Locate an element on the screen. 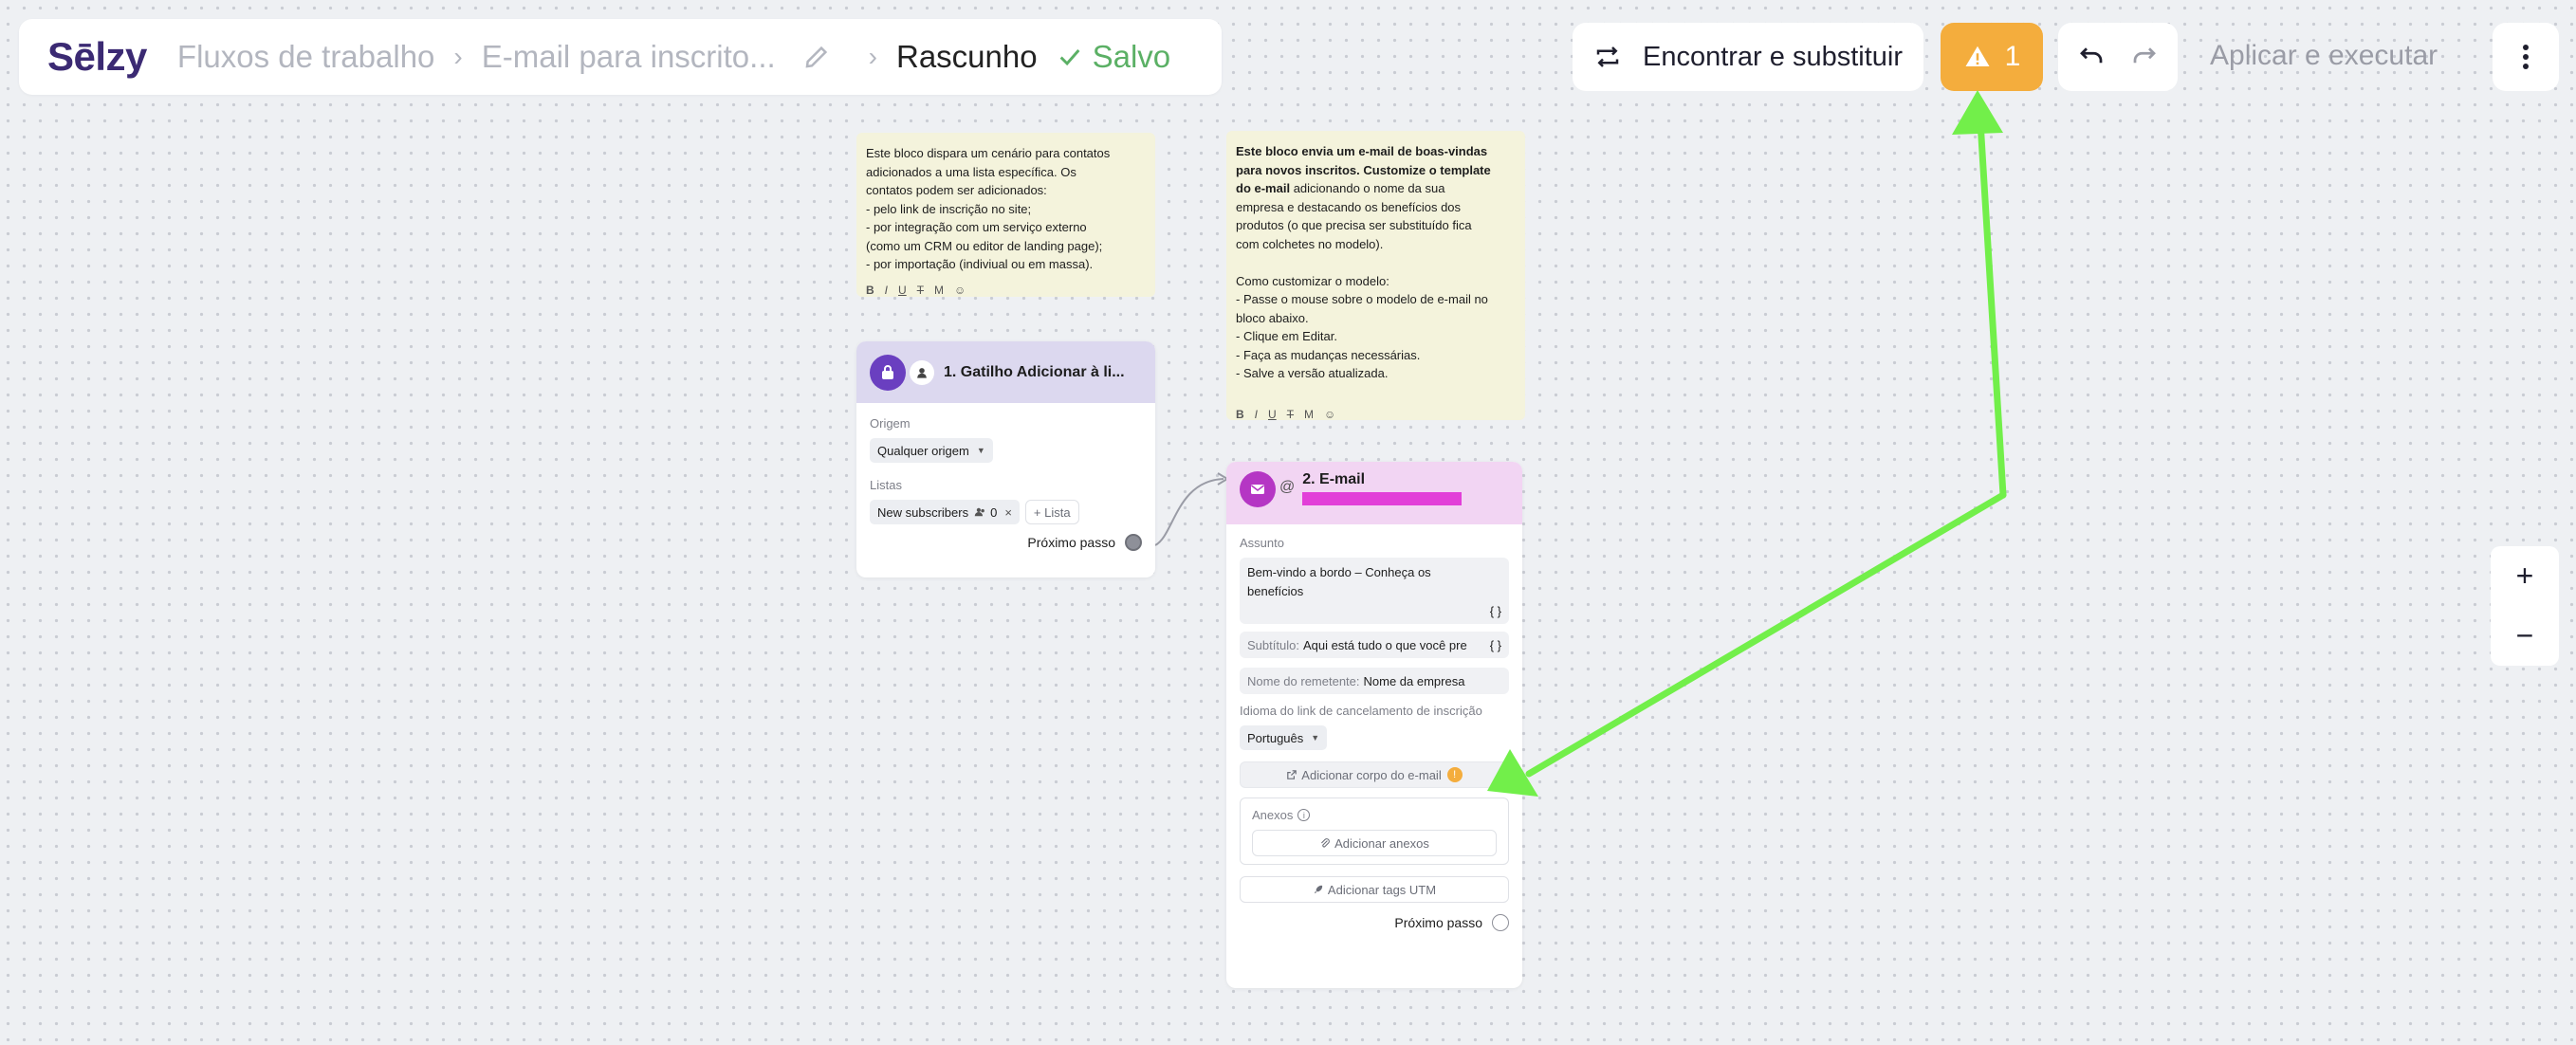 This screenshot has height=1045, width=2576. note-text-line: adicionados a uma lista específica. Os is located at coordinates (971, 171).